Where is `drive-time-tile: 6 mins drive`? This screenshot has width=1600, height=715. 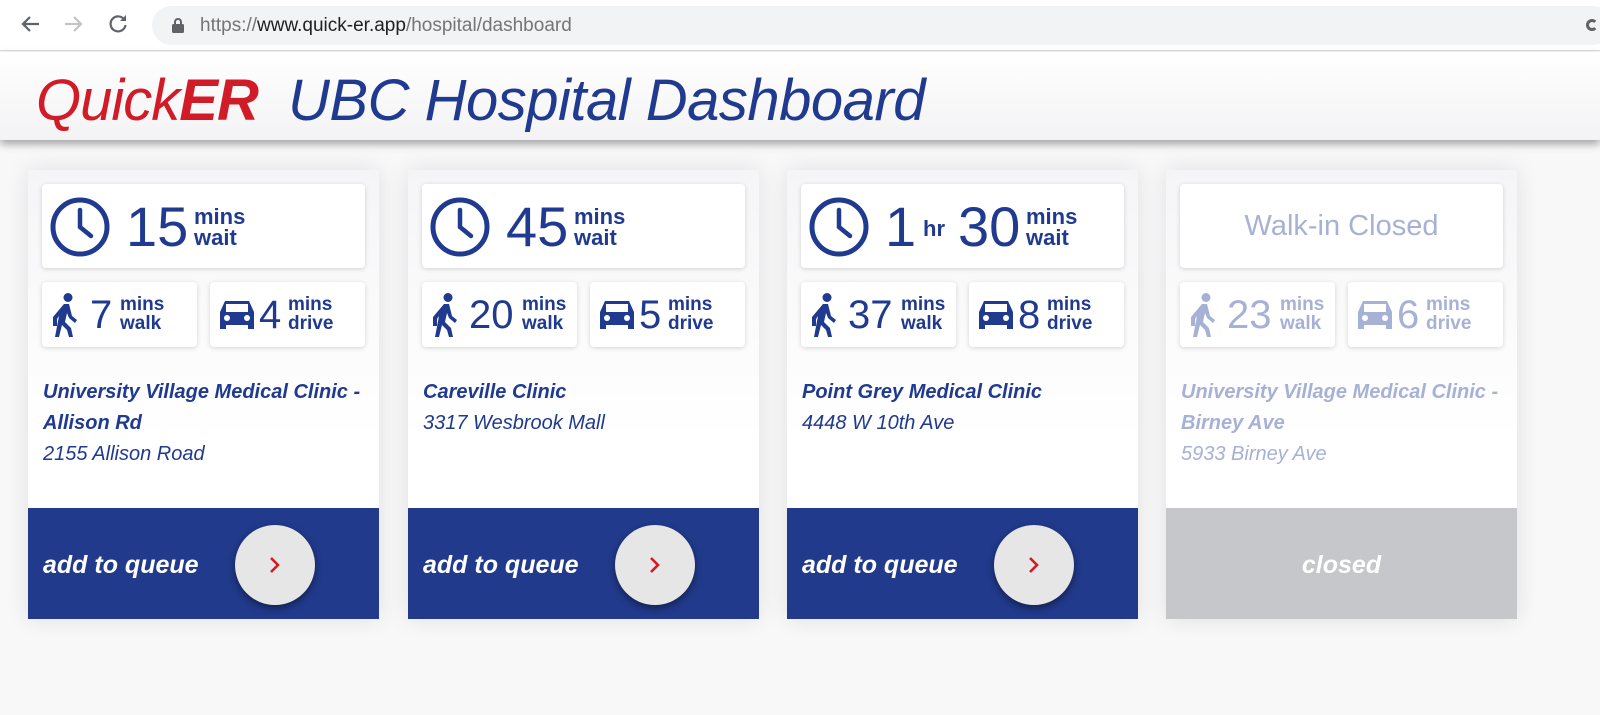
drive-time-tile: 6 mins drive is located at coordinates (1425, 314).